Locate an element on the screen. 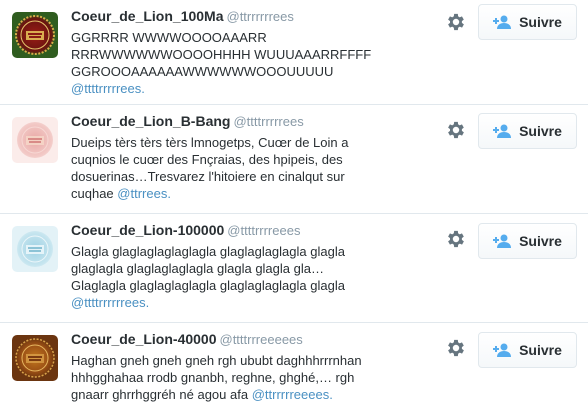  user-handle: @ttrrrrrrees is located at coordinates (260, 16).